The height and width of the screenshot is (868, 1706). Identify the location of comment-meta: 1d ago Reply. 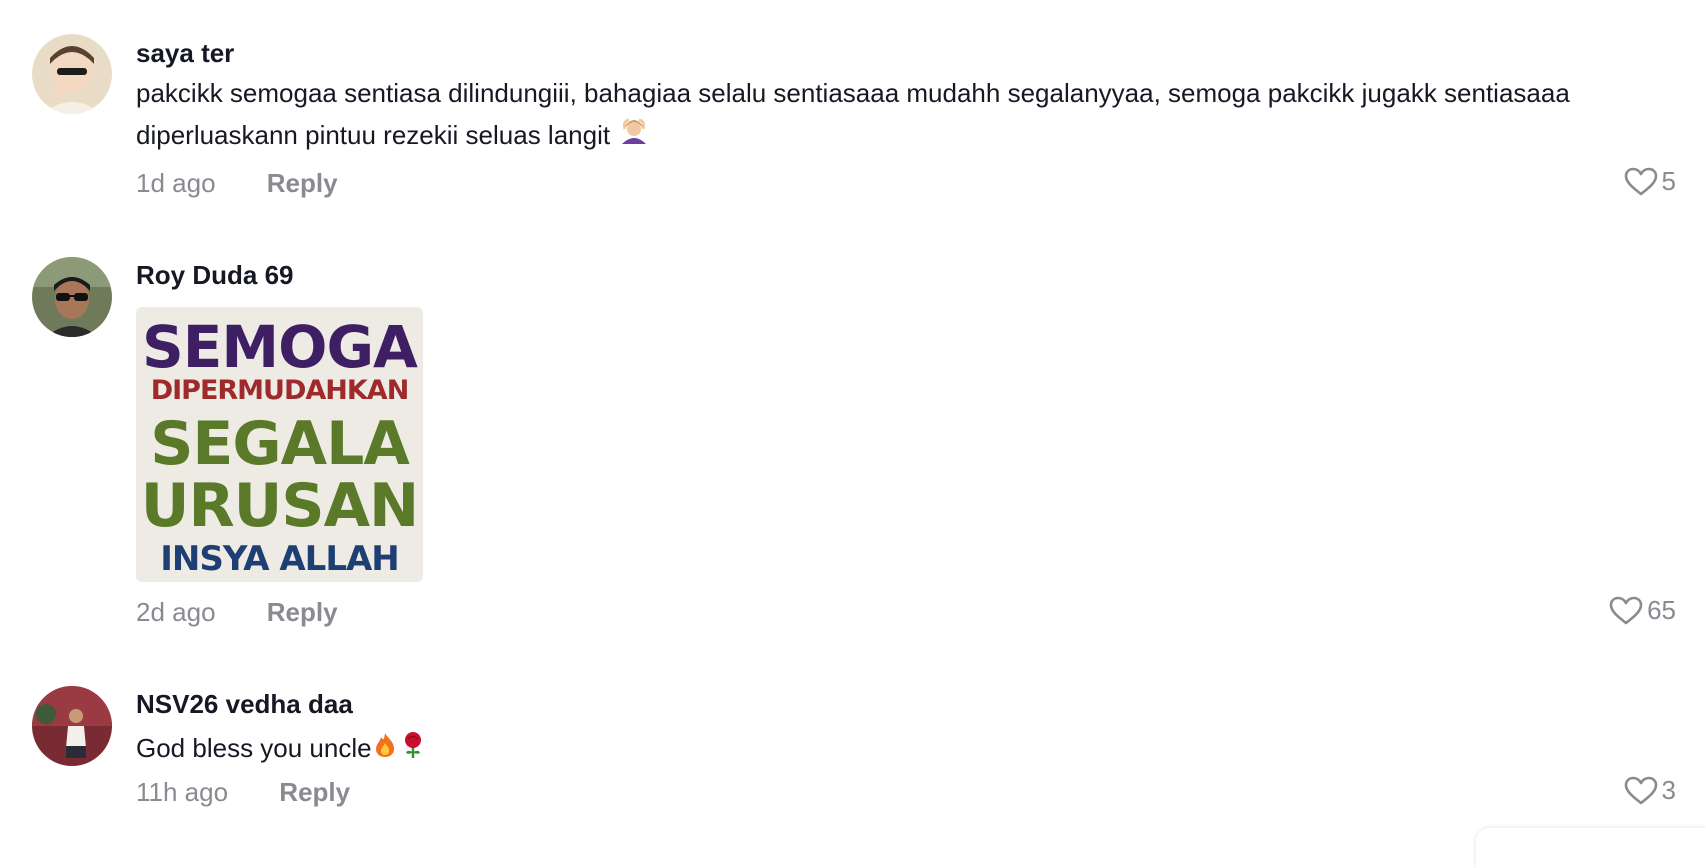
(237, 183).